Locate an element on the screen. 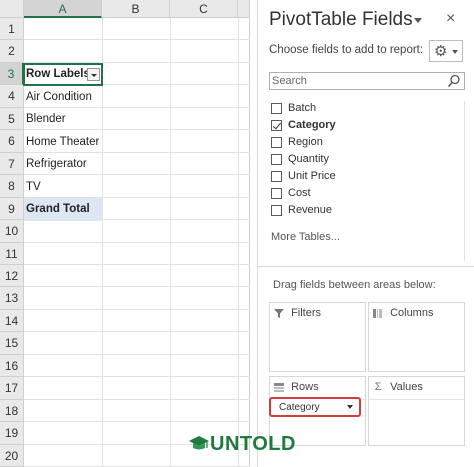 This screenshot has height=467, width=474. column-header-d-partial is located at coordinates (244, 9).